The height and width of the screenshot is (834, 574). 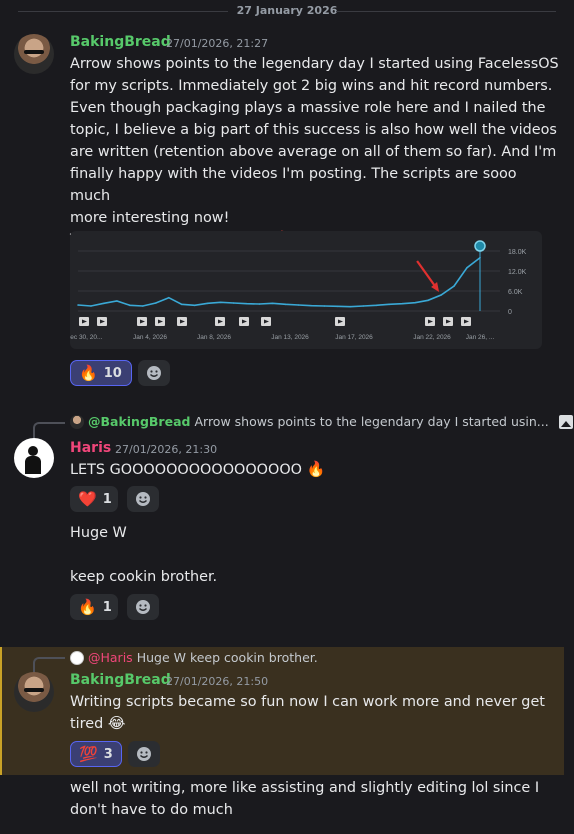 I want to click on reply-author: @Haris, so click(x=110, y=657).